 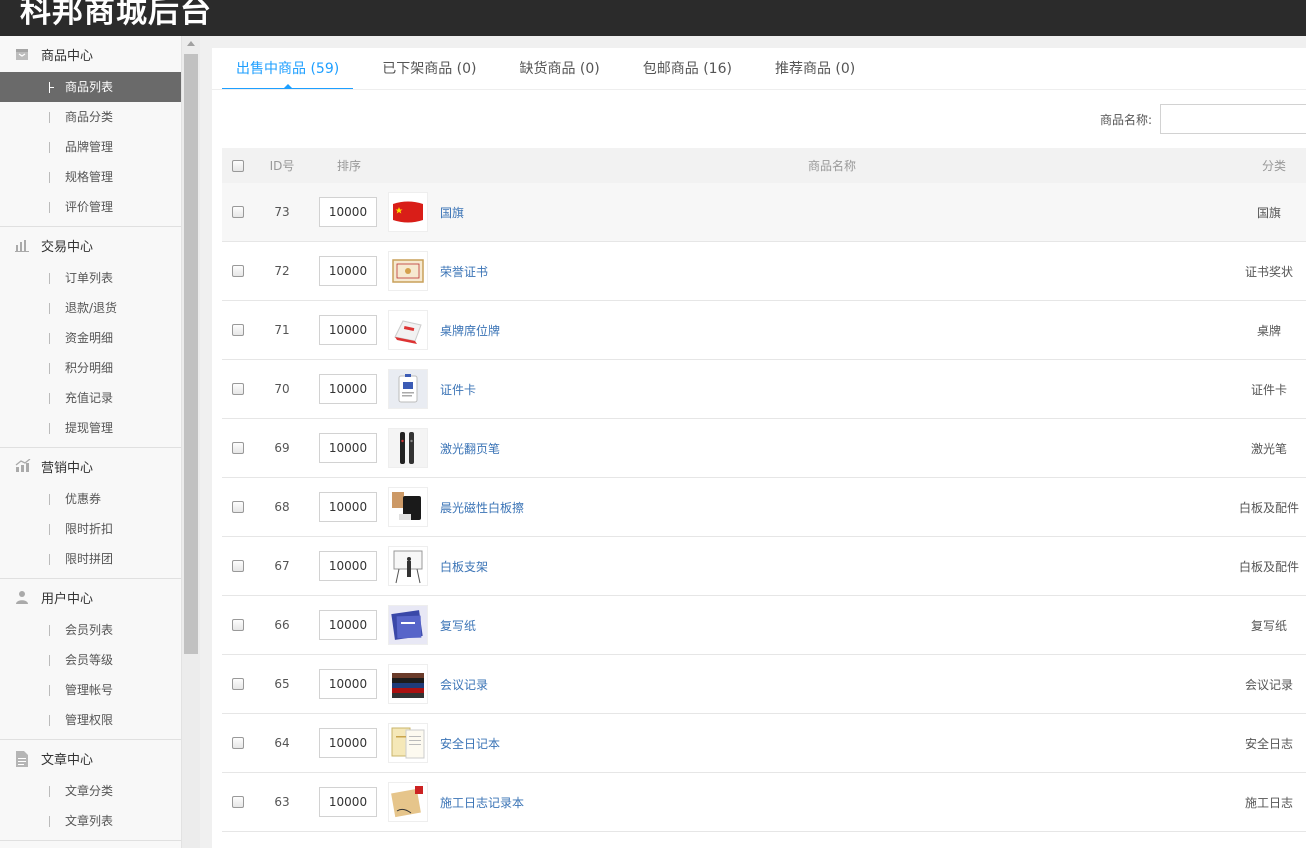 I want to click on sidebar-item: 管理权限, so click(x=90, y=720).